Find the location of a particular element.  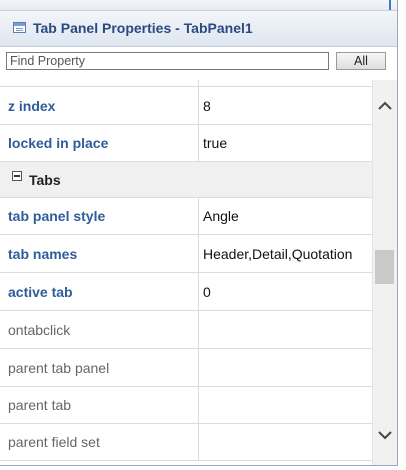

property-name: tab names is located at coordinates (43, 253).